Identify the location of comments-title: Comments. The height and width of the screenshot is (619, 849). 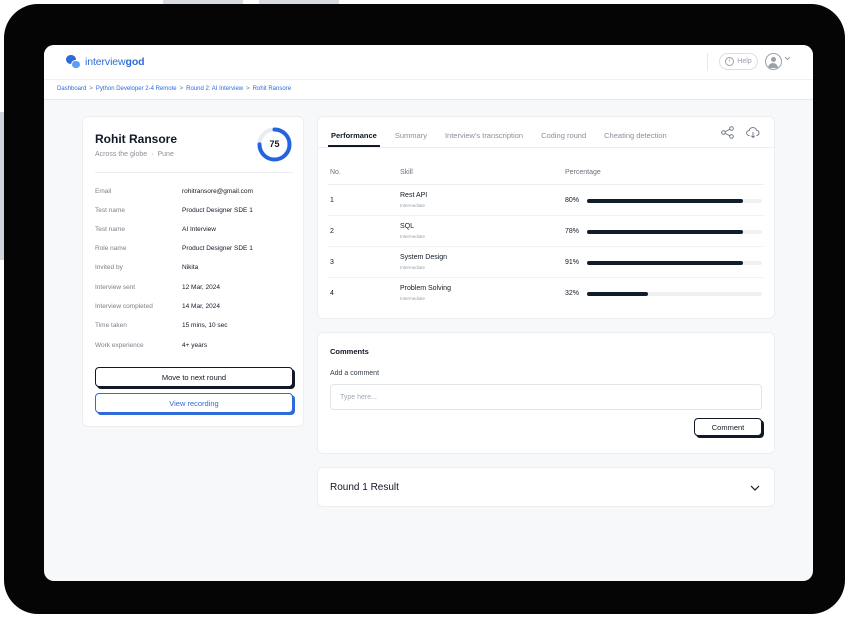
(349, 351).